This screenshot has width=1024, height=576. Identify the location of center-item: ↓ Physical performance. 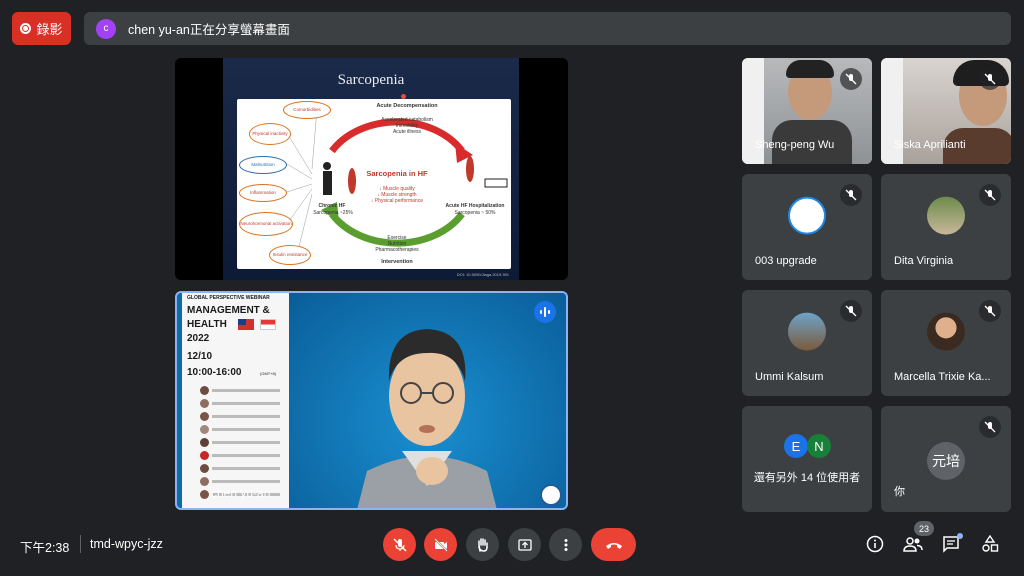
(397, 201).